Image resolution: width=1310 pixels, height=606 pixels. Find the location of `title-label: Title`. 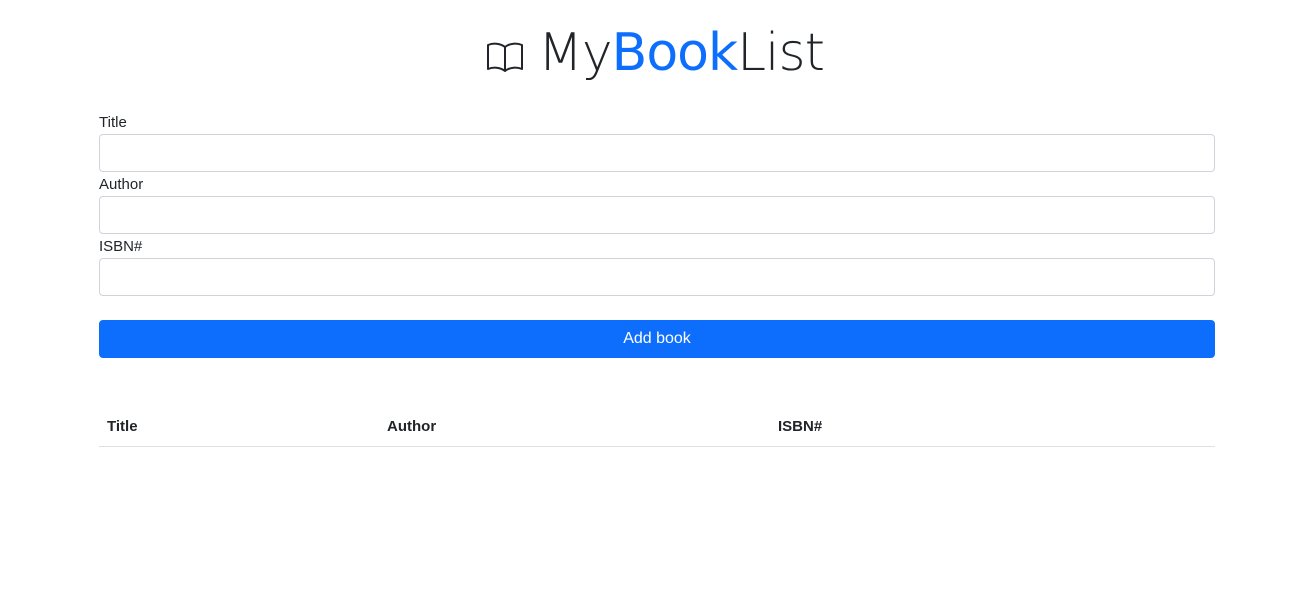

title-label: Title is located at coordinates (113, 122).